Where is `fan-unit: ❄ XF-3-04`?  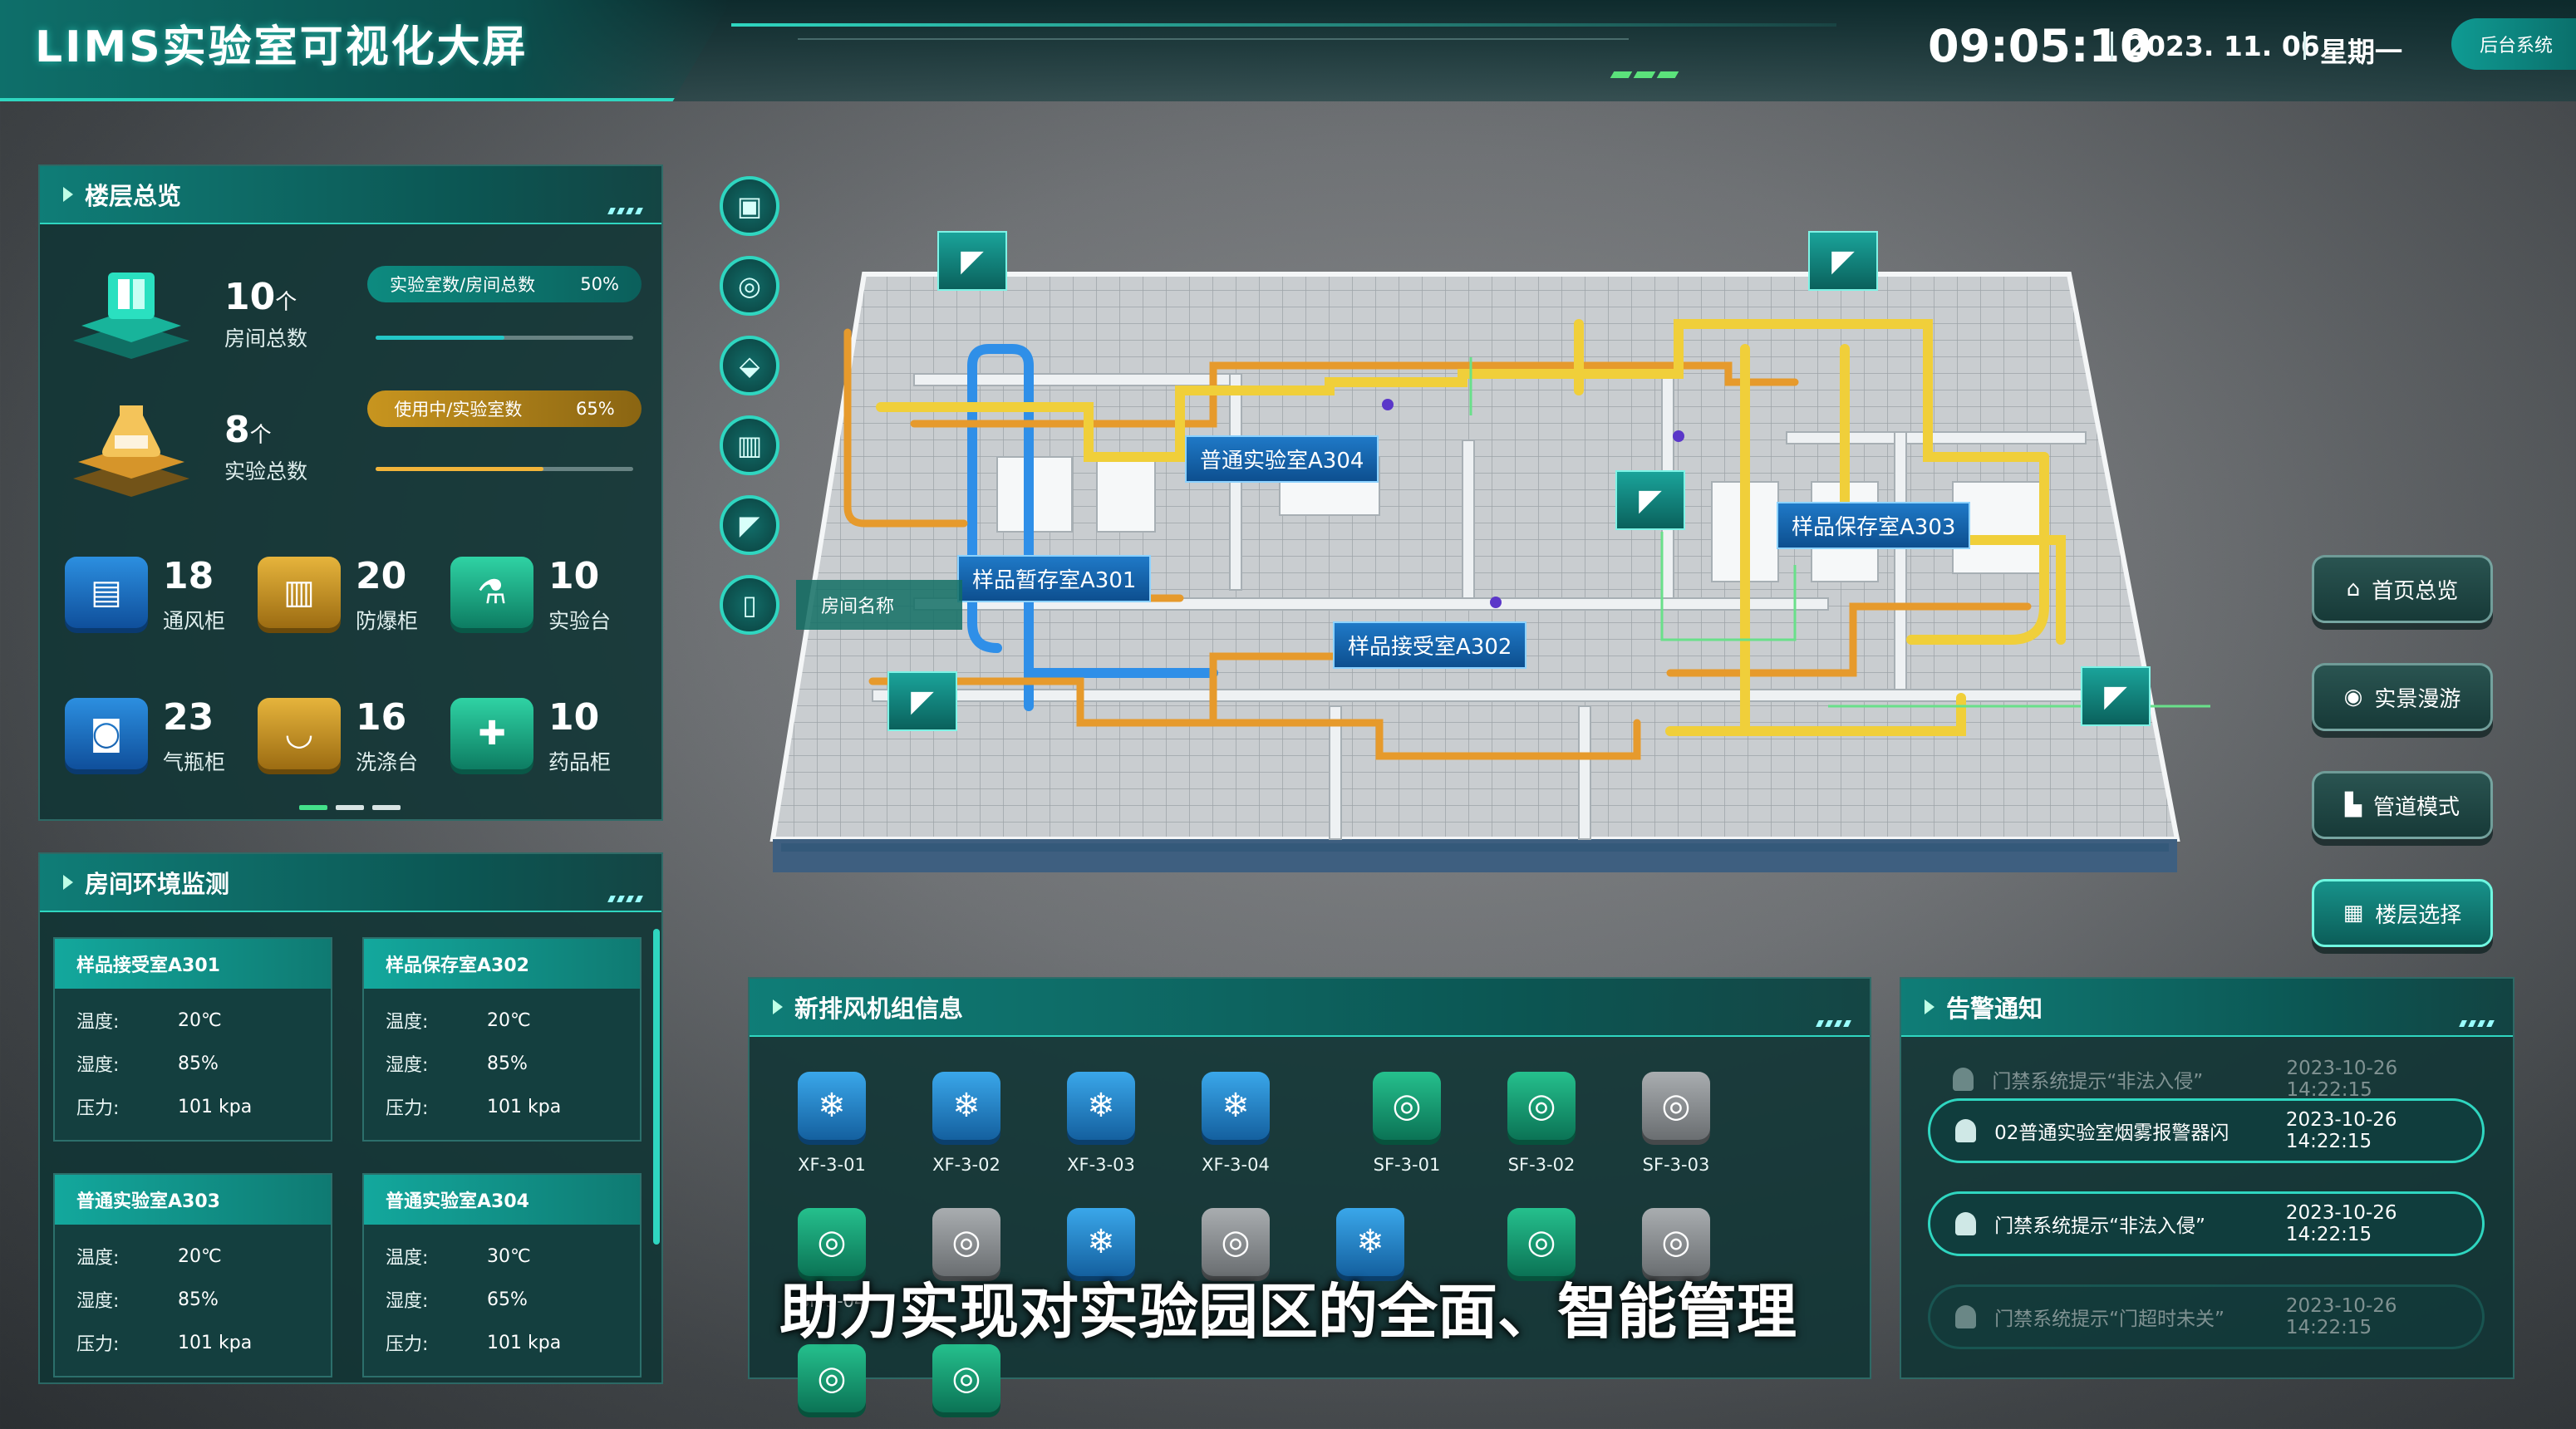
fan-unit: ❄ XF-3-04 is located at coordinates (1235, 1123).